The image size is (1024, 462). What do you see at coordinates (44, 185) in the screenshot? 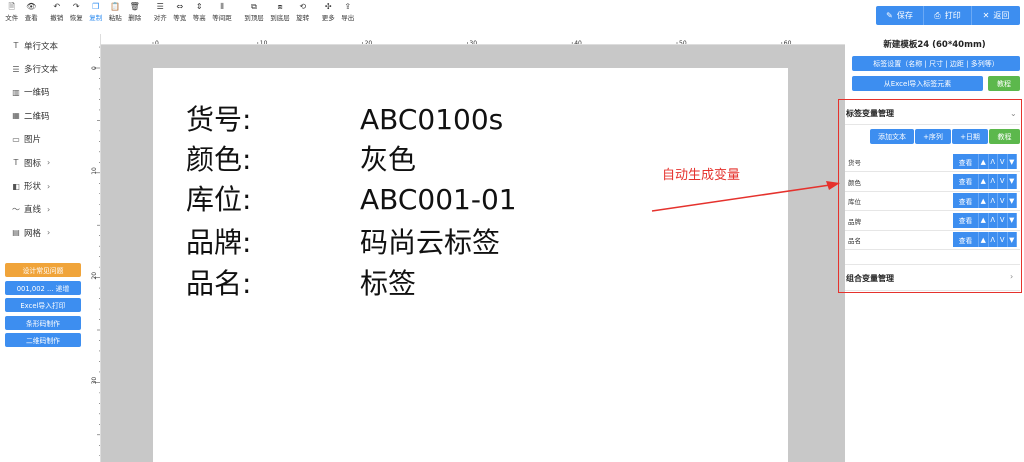
I see `sidebar-item-shape: ◧ 形状 ›` at bounding box center [44, 185].